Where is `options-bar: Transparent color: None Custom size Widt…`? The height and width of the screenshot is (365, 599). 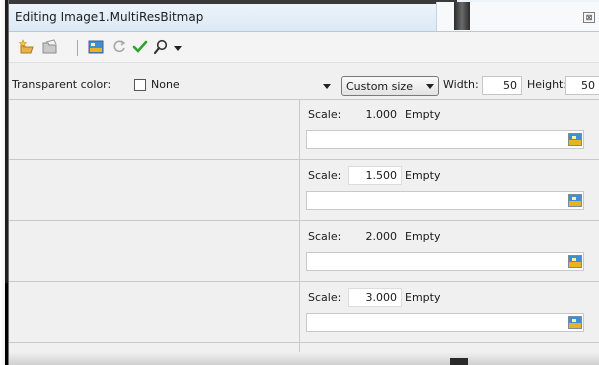 options-bar: Transparent color: None Custom size Widt… is located at coordinates (304, 86).